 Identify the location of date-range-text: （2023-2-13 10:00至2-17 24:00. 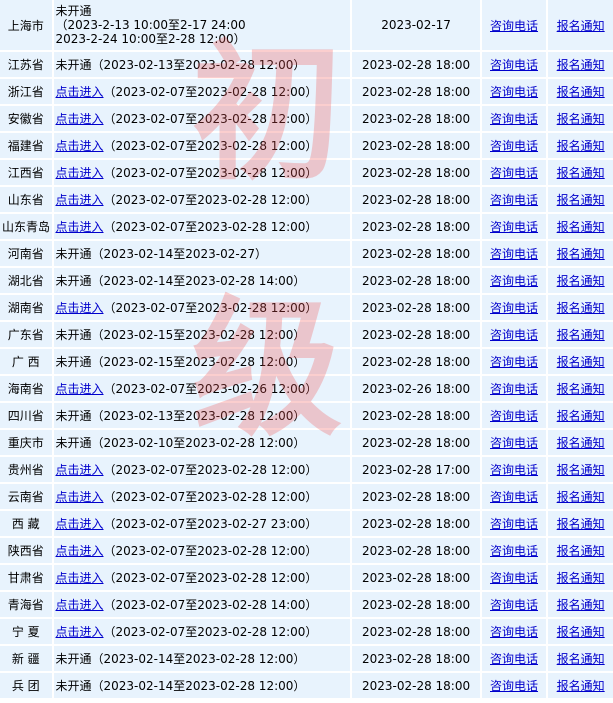
(150, 25).